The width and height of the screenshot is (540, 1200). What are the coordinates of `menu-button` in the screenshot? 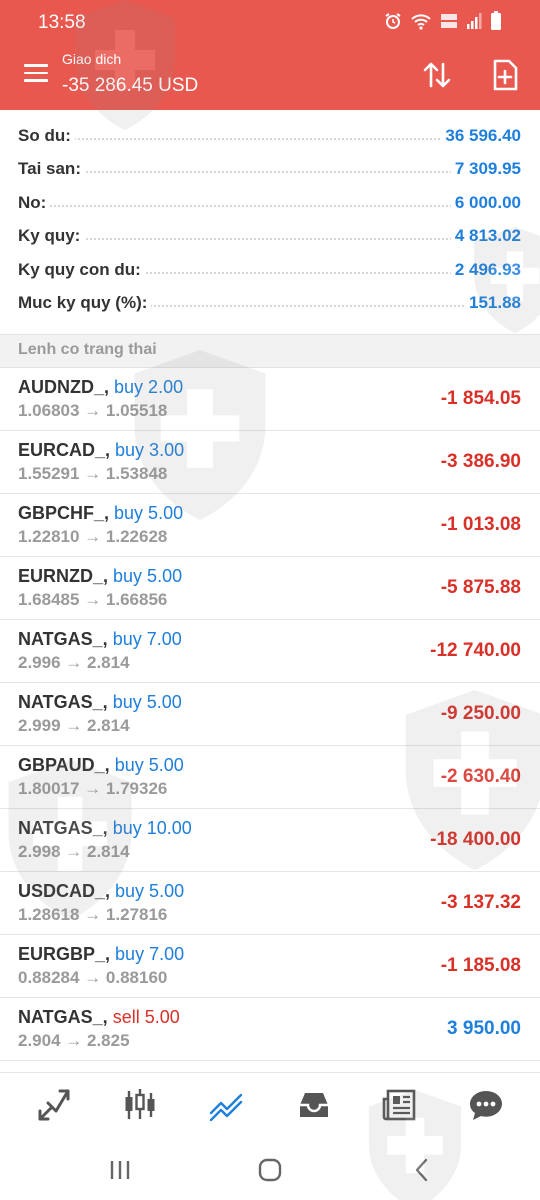 It's located at (36, 74).